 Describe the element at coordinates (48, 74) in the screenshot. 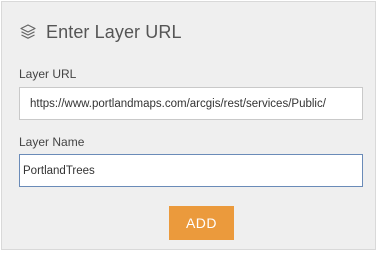

I see `layer-url-label: Layer URL` at that location.